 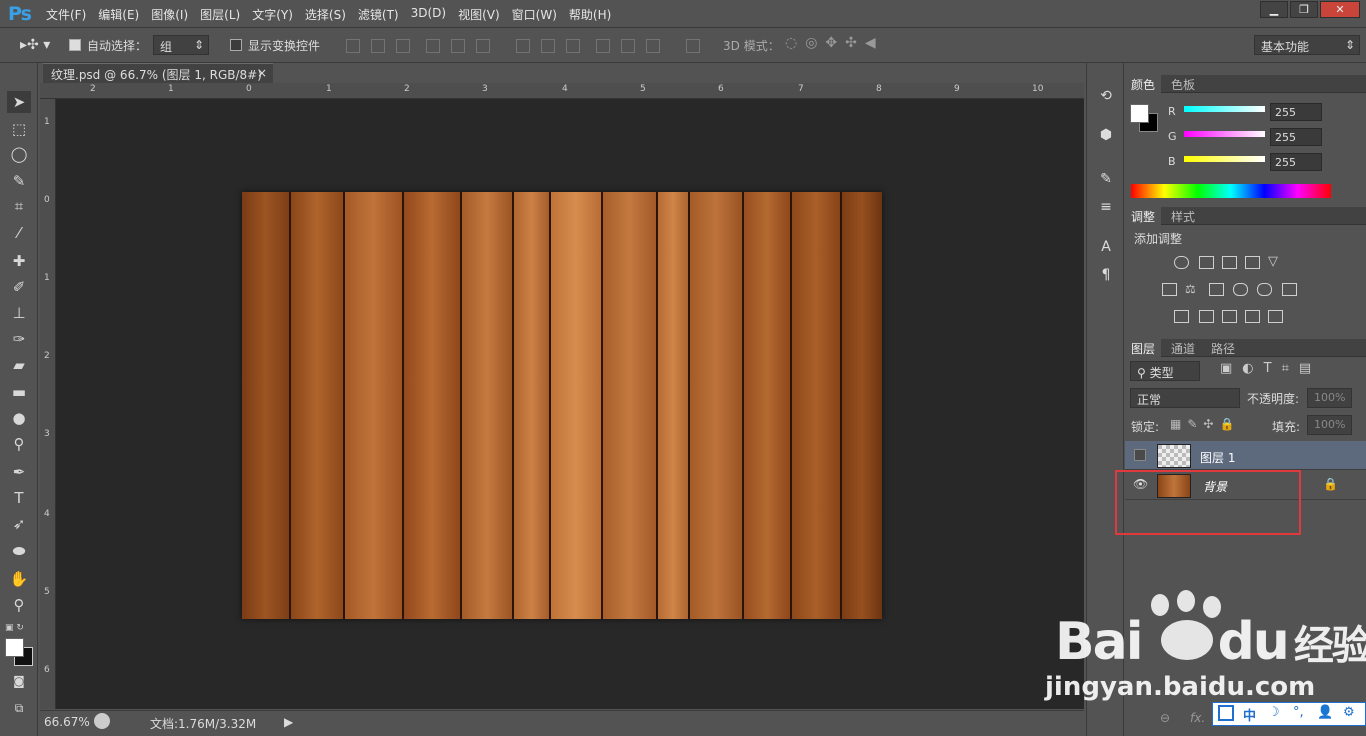 I want to click on blue-slider, so click(x=1224, y=159).